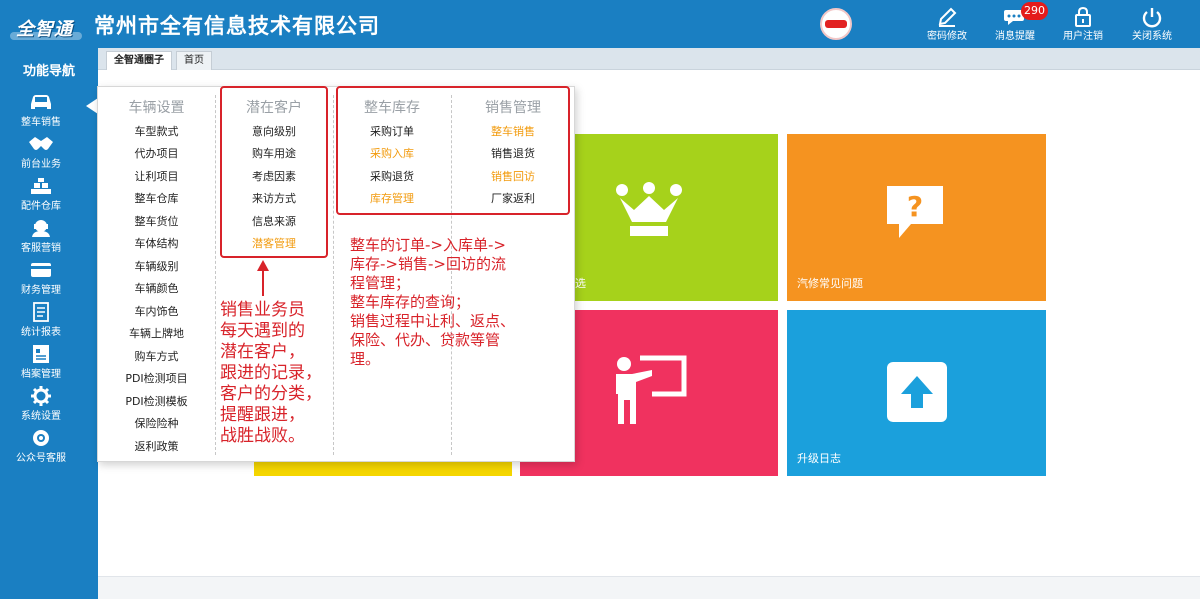 The image size is (1200, 599). What do you see at coordinates (156, 108) in the screenshot?
I see `menu-column-title: 车辆设置` at bounding box center [156, 108].